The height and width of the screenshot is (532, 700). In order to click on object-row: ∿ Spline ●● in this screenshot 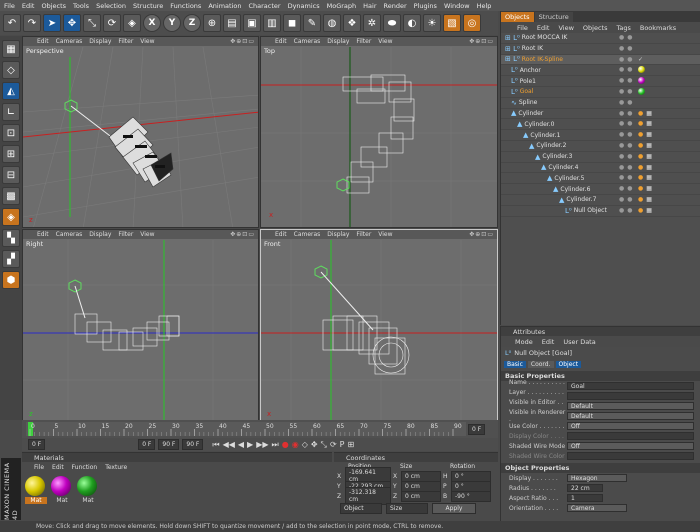, I will do `click(600, 103)`.